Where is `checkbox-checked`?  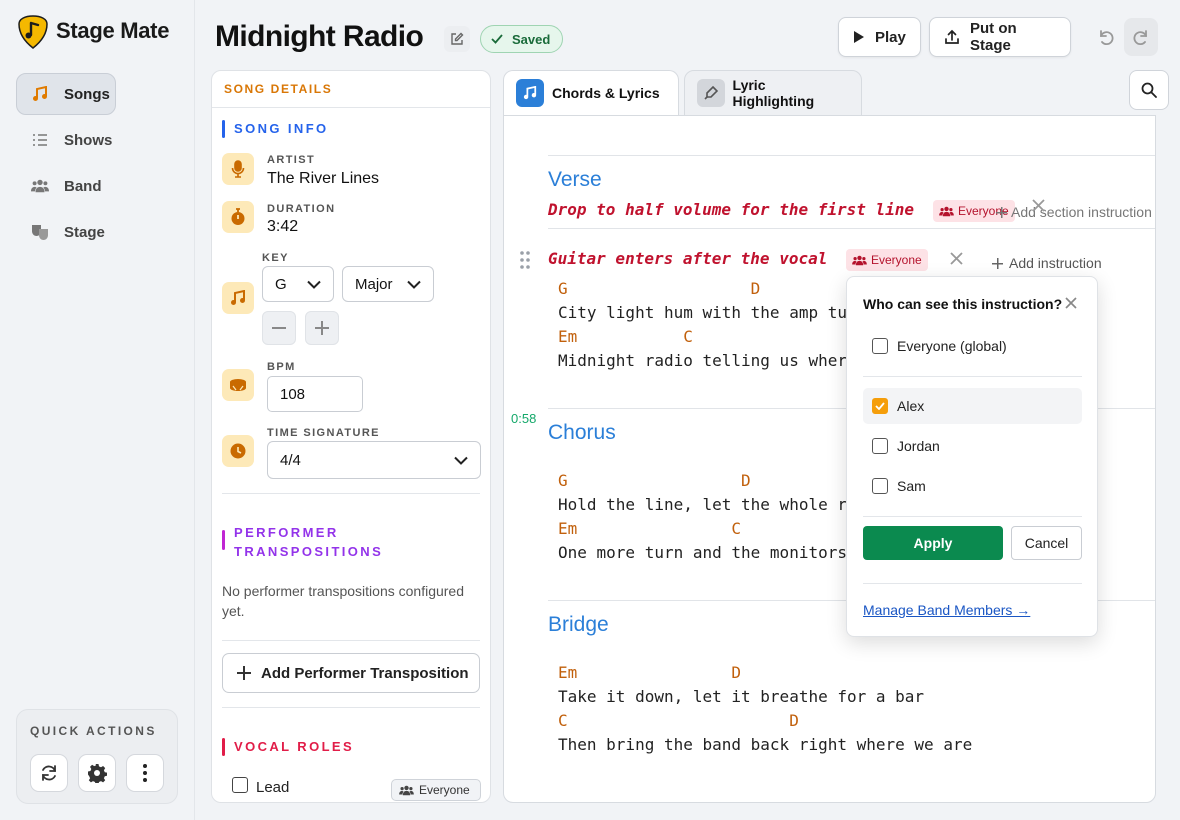
checkbox-checked is located at coordinates (880, 406).